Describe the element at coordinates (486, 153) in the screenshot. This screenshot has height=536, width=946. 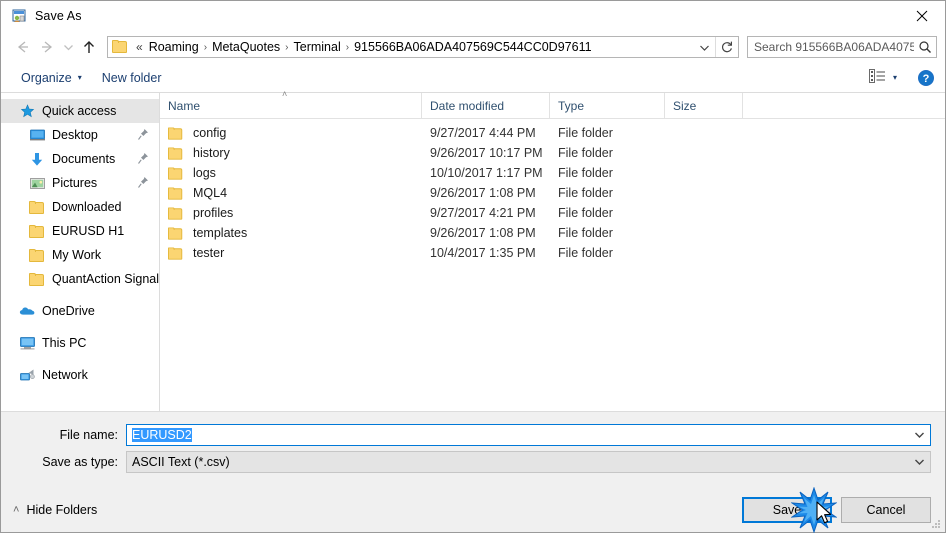
I see `date-modified-cell: 9/26/2017 10:17 PM` at that location.